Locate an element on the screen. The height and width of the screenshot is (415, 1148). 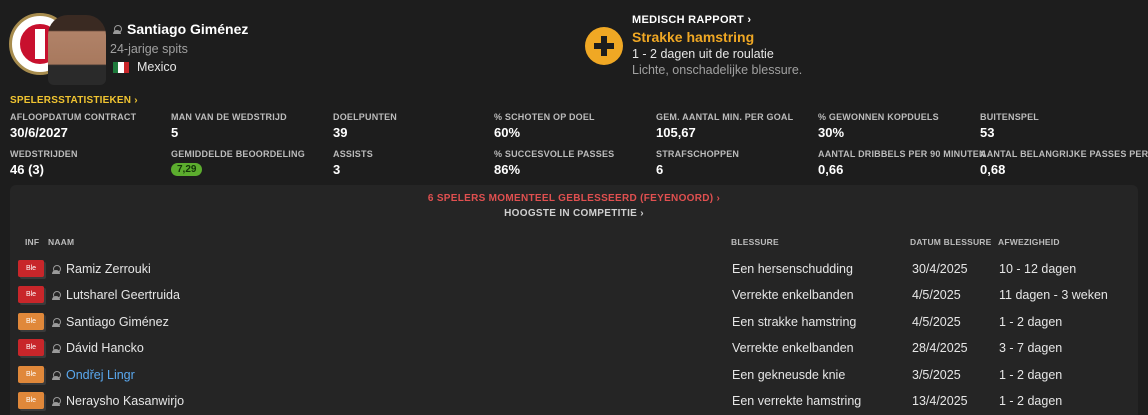
stat-label: ASSISTS is located at coordinates (353, 154).